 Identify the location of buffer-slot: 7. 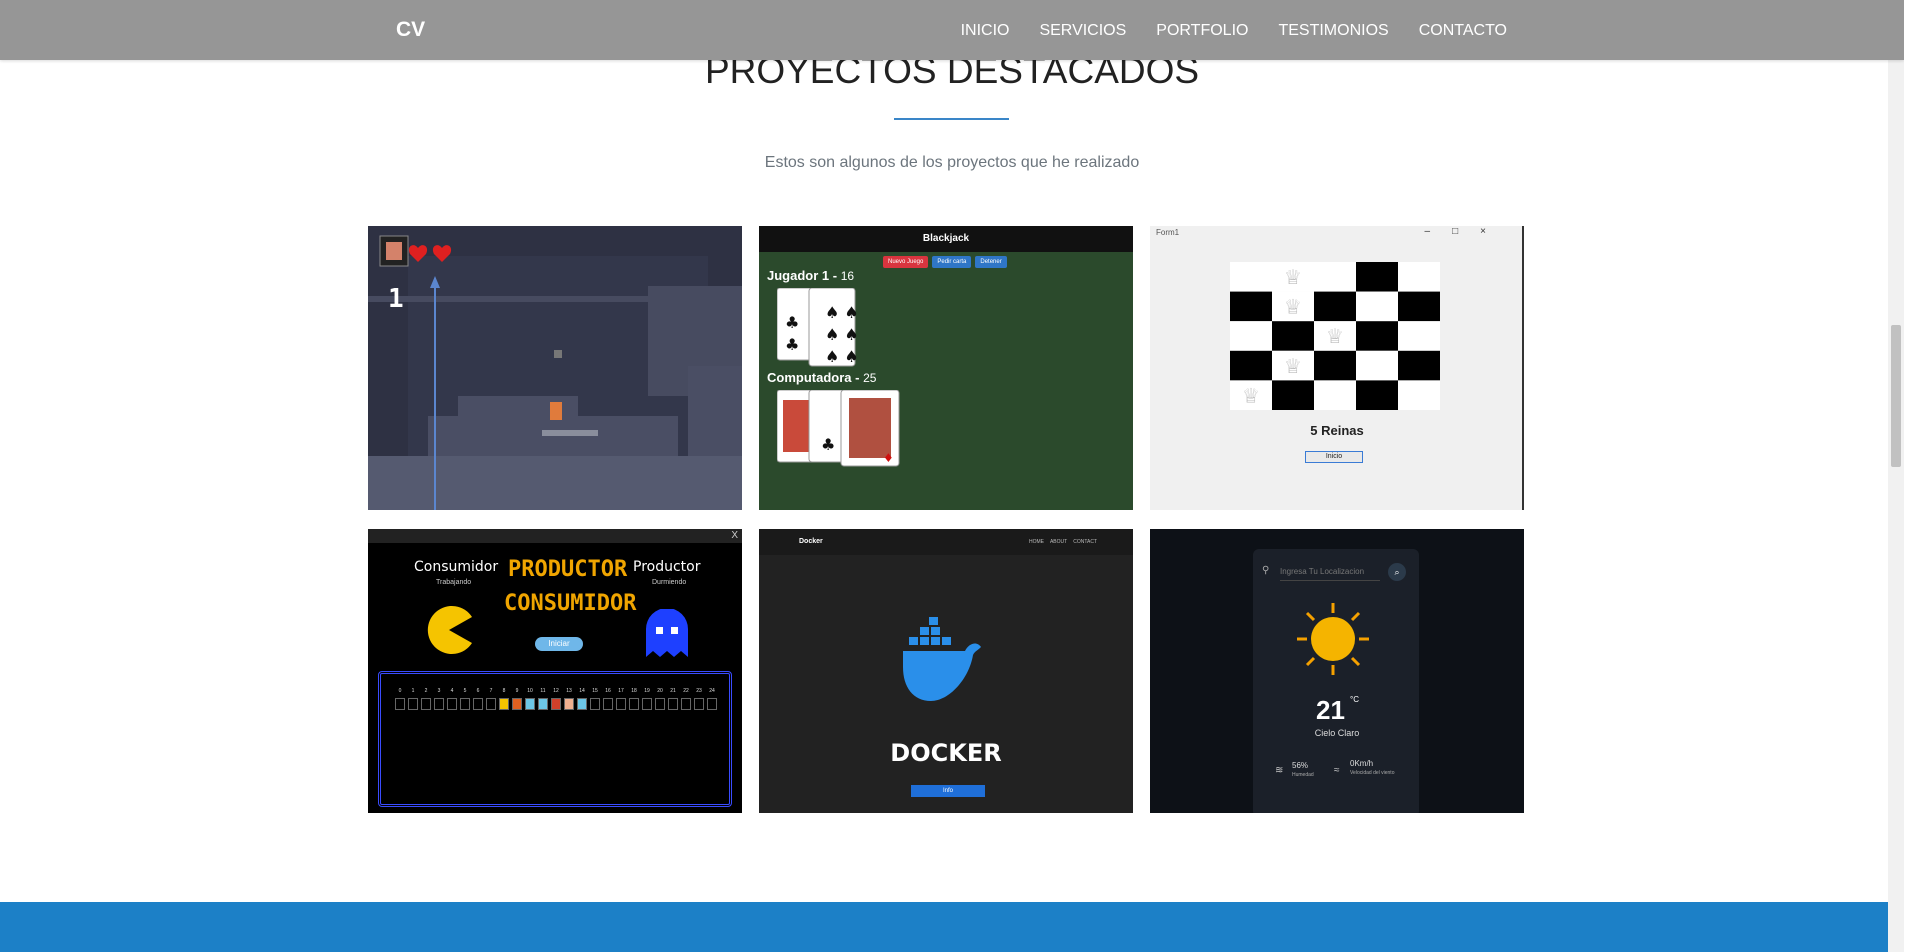
(491, 699).